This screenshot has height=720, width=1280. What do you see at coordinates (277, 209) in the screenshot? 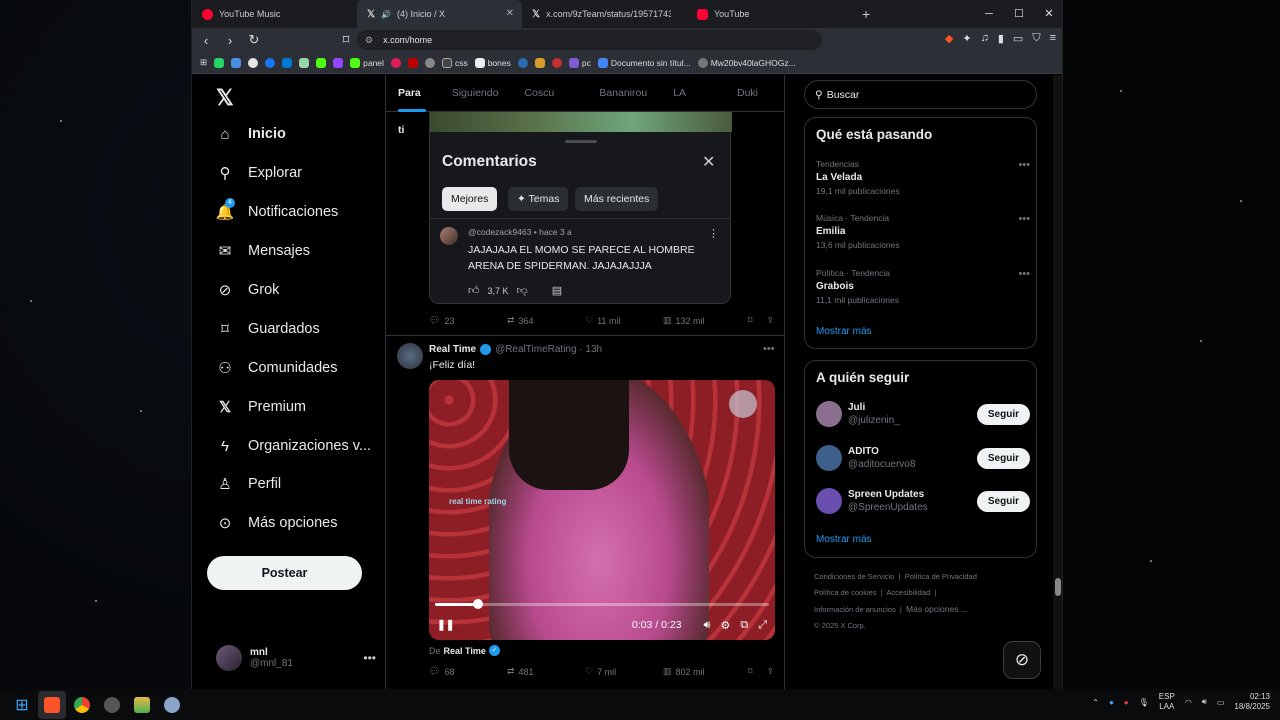
I see `nav-notificaciones: 🔔 4 Notificaciones` at bounding box center [277, 209].